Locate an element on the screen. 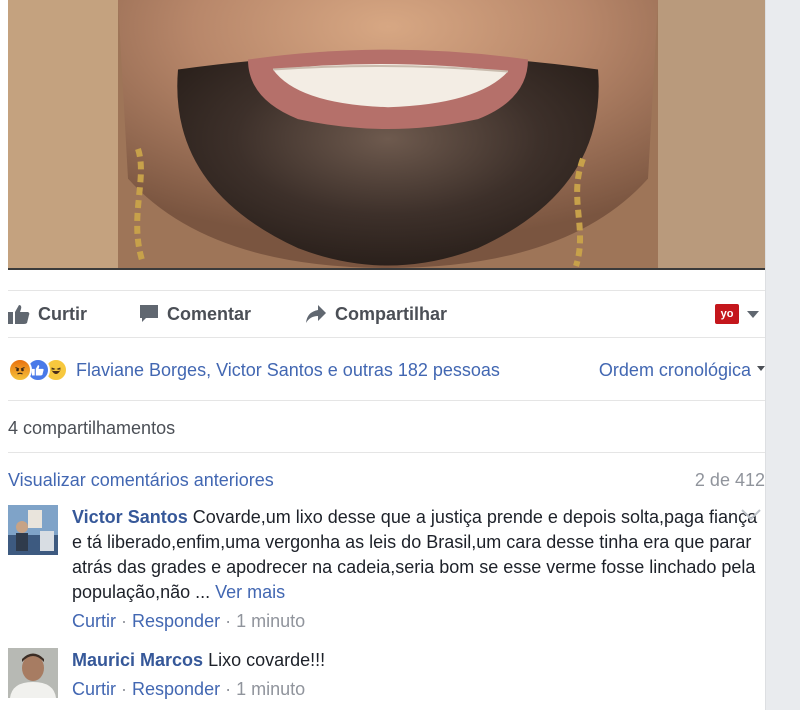 The height and width of the screenshot is (710, 800). comment-author-link: Victor Santos is located at coordinates (130, 517).